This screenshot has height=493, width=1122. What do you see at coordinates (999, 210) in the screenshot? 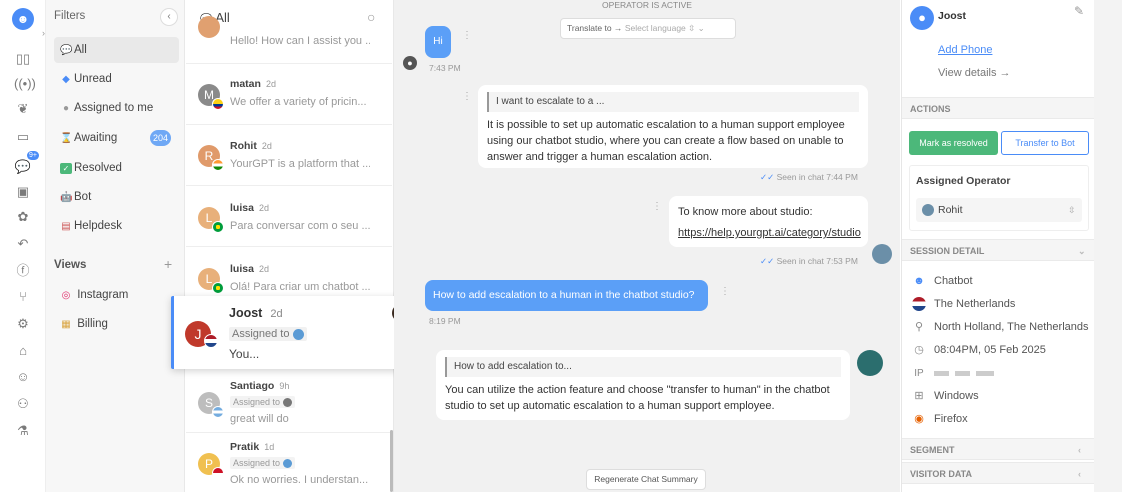
I see `assigned-operator-select: Rohit ⇳` at bounding box center [999, 210].